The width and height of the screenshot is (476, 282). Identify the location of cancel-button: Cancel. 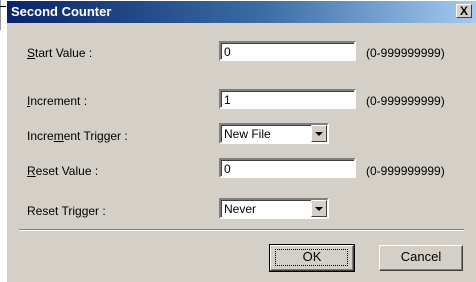
(421, 258).